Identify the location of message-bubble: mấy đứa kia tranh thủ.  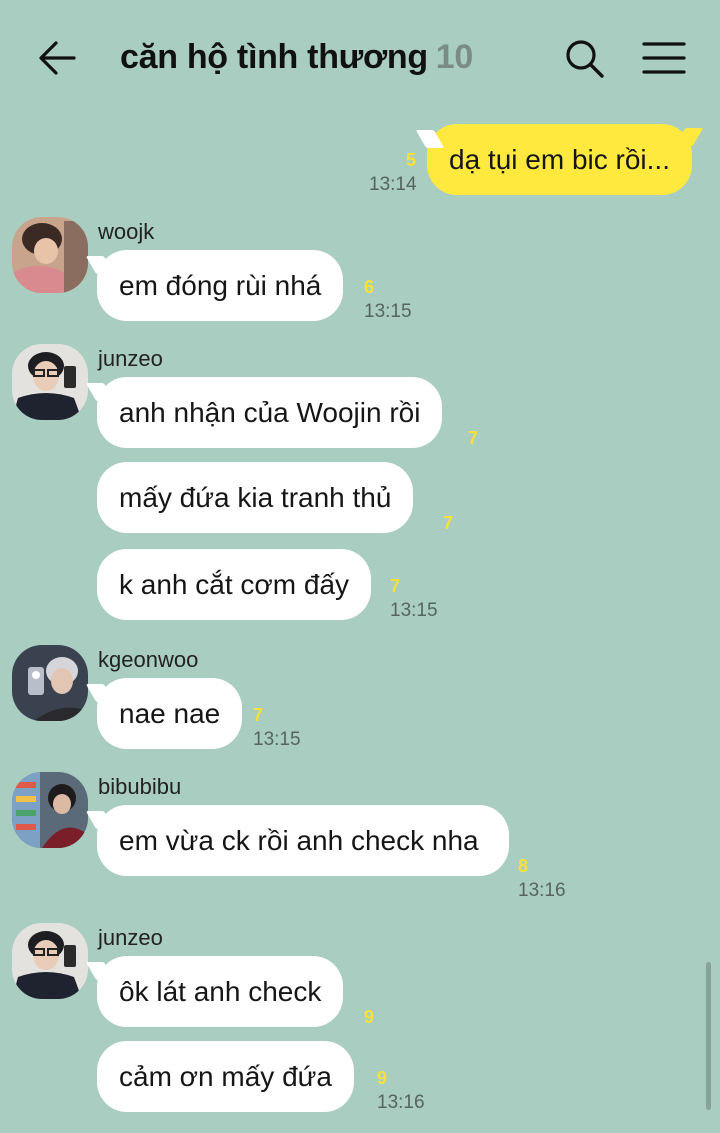
(255, 497).